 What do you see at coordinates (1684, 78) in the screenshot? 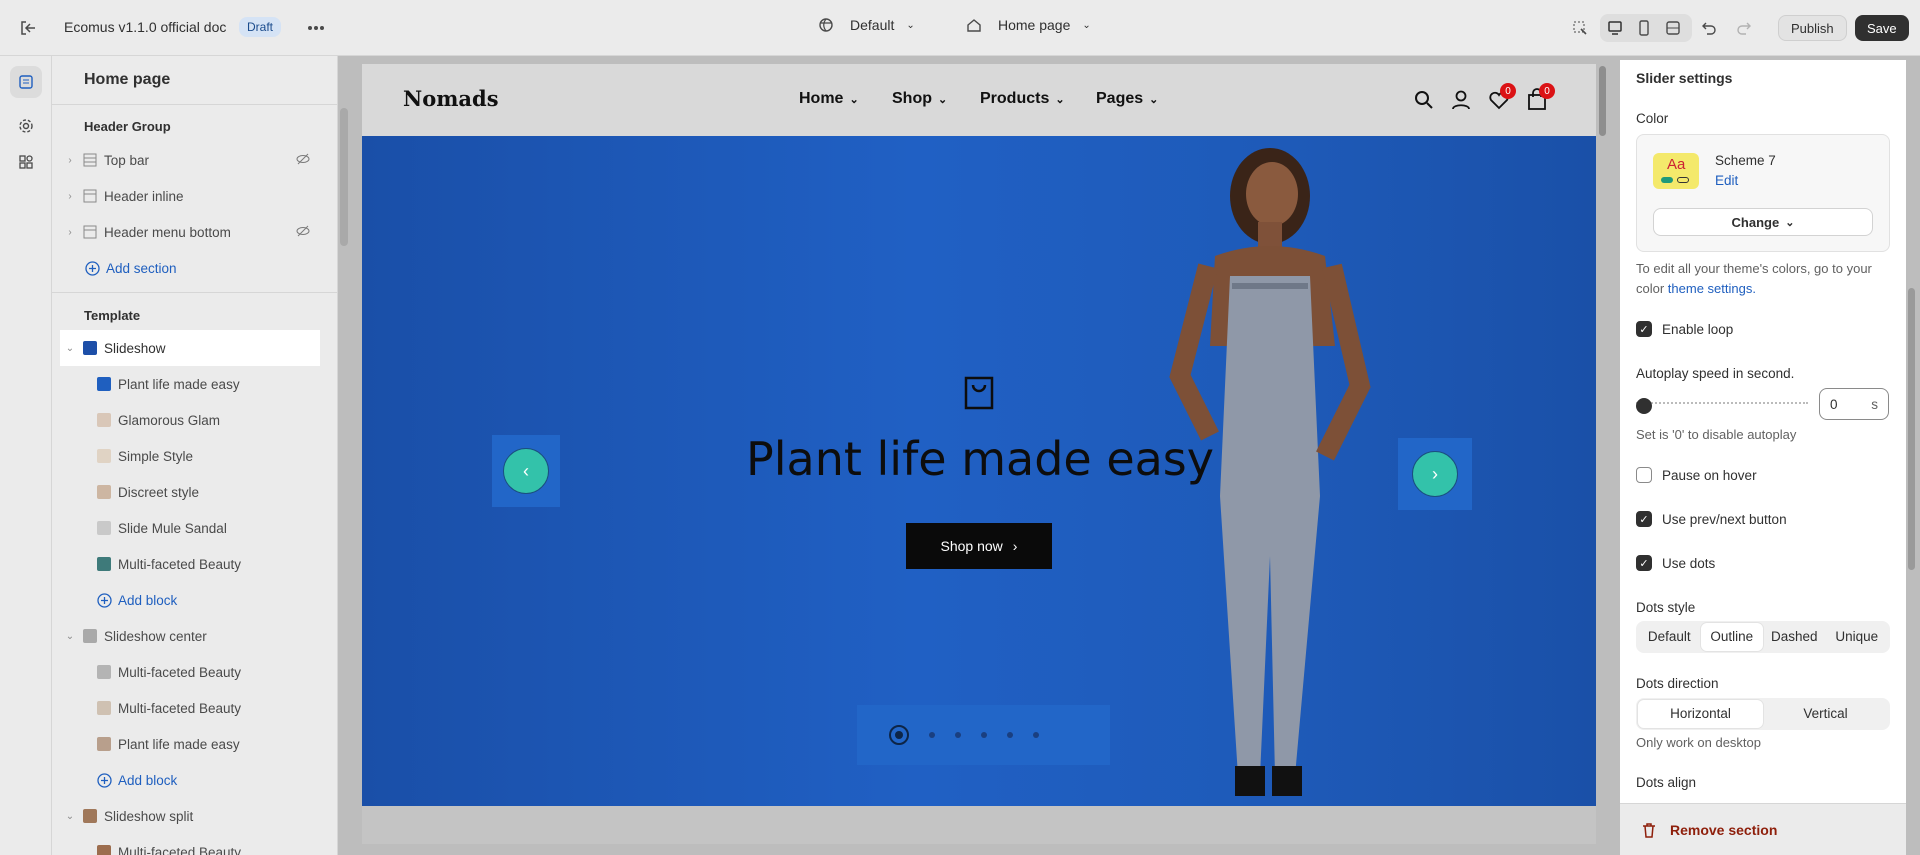
I see `panel-title: Slider settings` at bounding box center [1684, 78].